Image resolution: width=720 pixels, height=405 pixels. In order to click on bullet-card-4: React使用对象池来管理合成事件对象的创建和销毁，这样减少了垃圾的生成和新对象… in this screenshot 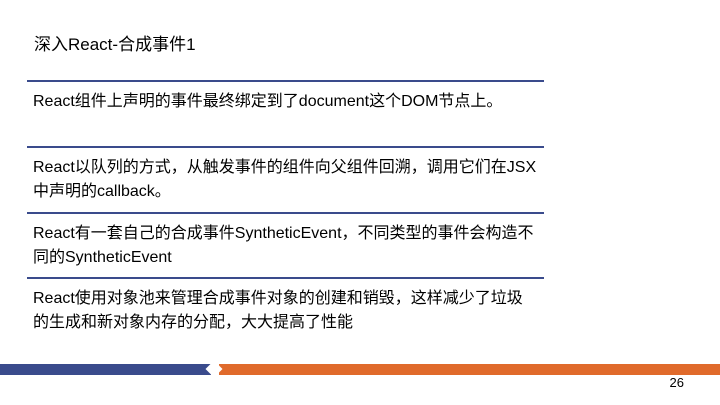, I will do `click(285, 306)`.